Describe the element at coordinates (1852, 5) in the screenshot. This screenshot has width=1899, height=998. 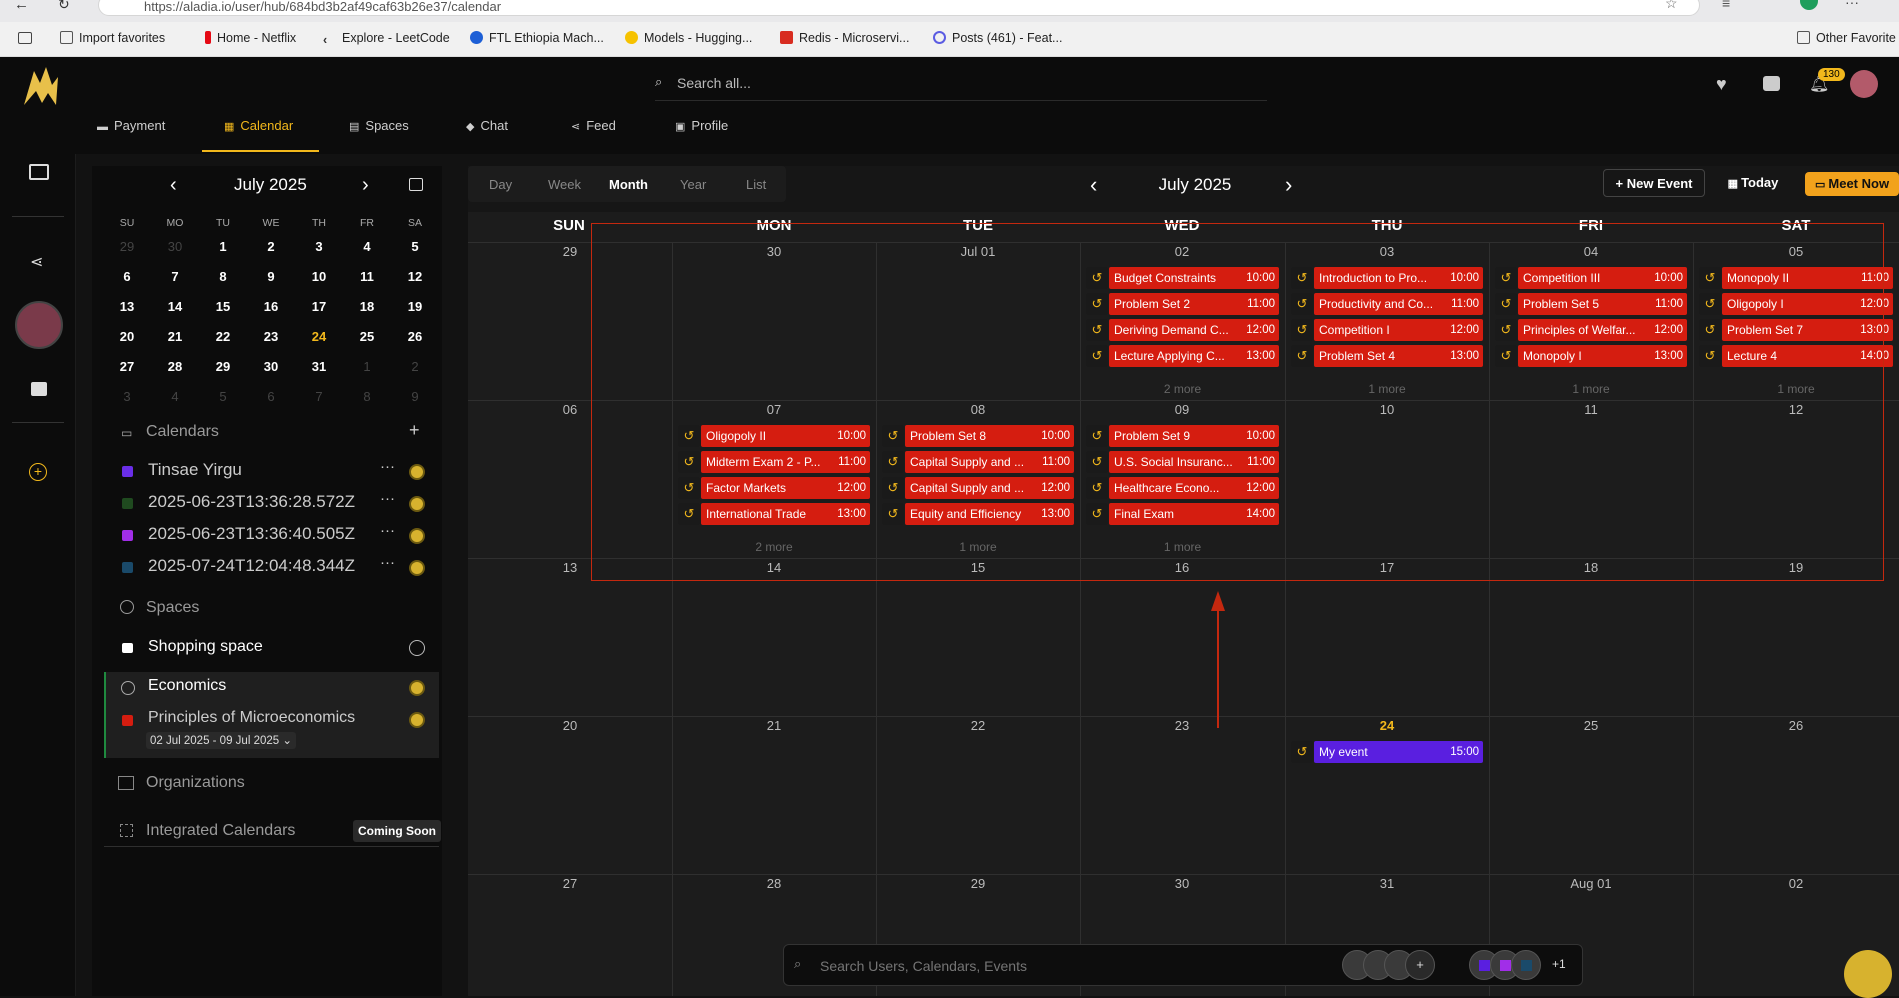
I see `more-icon: ···` at that location.